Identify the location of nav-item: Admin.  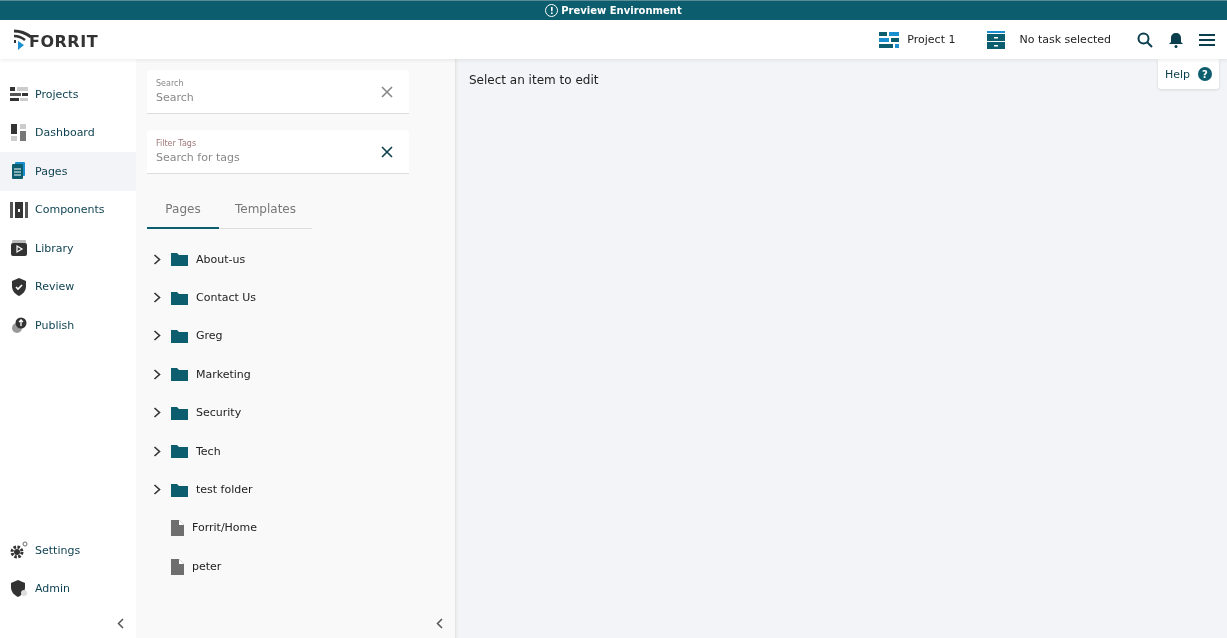
(68, 588).